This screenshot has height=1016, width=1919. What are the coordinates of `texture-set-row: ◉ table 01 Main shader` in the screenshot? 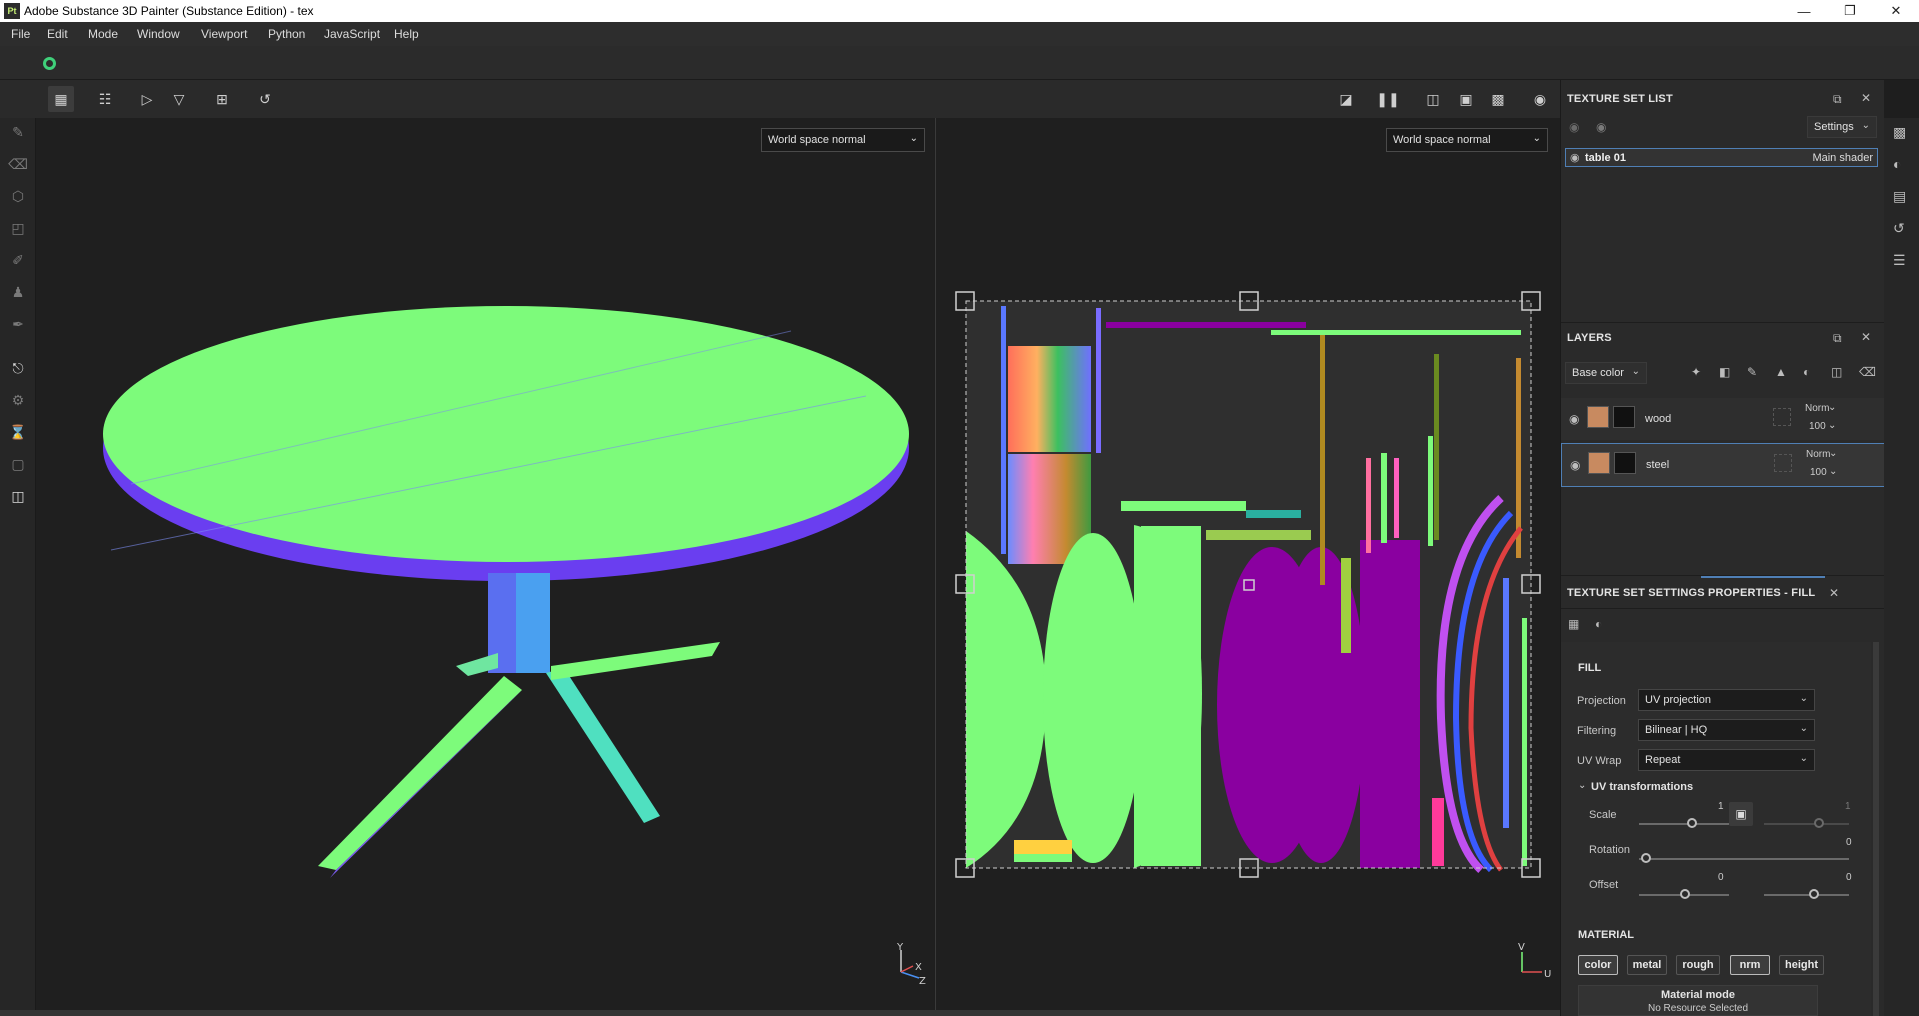 It's located at (1721, 157).